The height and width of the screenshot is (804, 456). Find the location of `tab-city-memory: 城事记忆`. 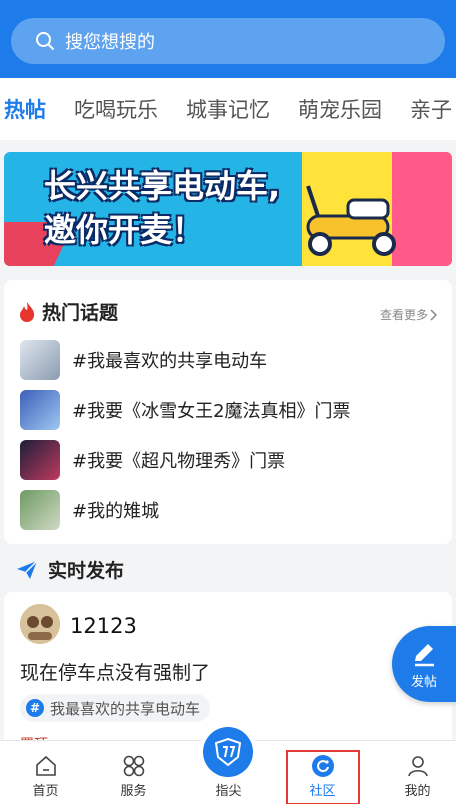

tab-city-memory: 城事记忆 is located at coordinates (228, 109).